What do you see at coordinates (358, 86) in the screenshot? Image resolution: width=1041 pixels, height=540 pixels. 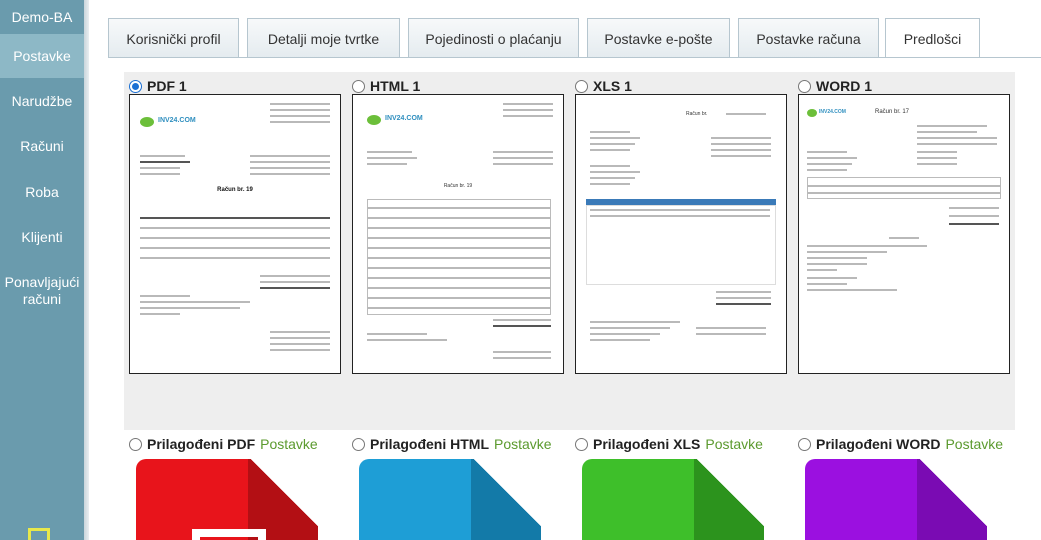 I see `radio-html1` at bounding box center [358, 86].